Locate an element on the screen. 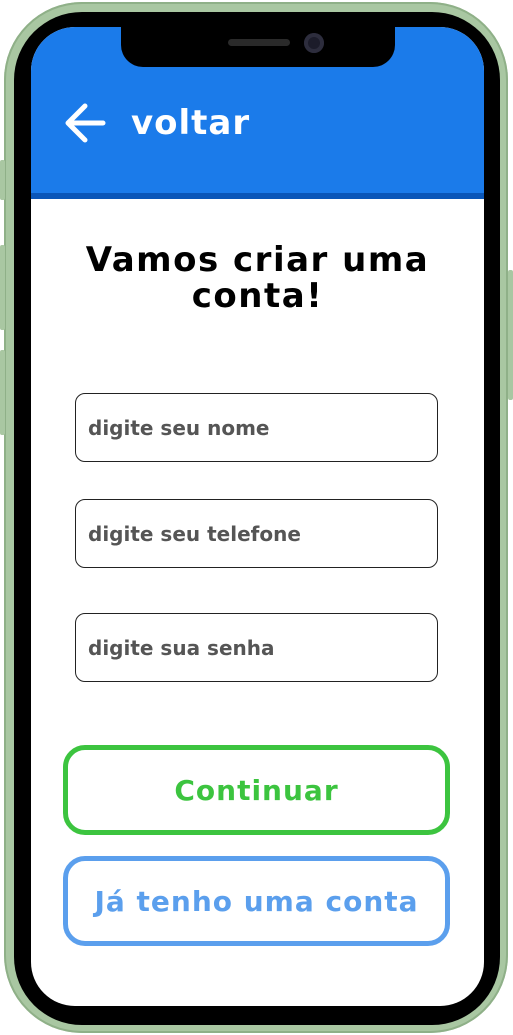 This screenshot has width=513, height=1035. continue-button-label: Continuar is located at coordinates (256, 790).